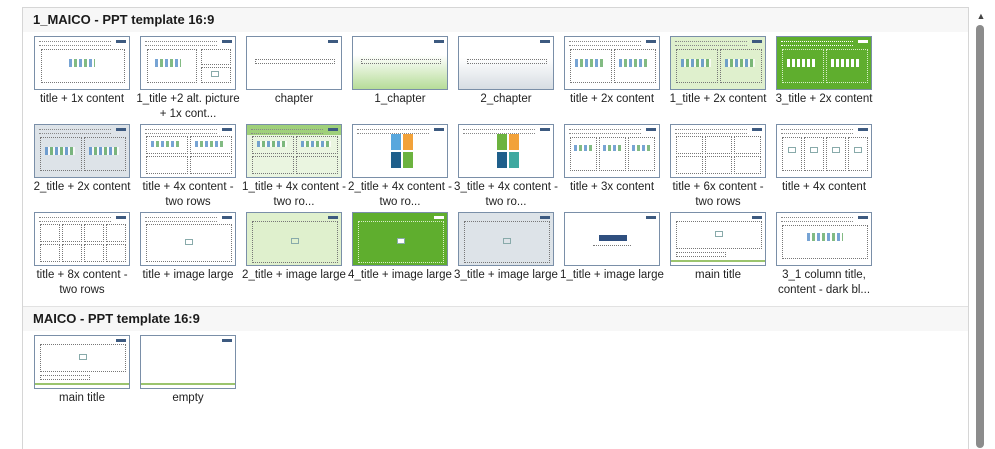 Image resolution: width=995 pixels, height=449 pixels. Describe the element at coordinates (981, 16) in the screenshot. I see `scroll-up-arrow-icon: ▲` at that location.